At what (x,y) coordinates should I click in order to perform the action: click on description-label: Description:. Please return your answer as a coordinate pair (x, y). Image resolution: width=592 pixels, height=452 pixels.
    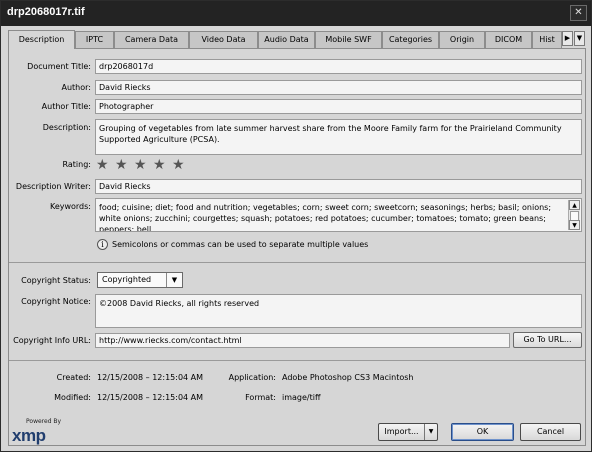
    Looking at the image, I should click on (66, 127).